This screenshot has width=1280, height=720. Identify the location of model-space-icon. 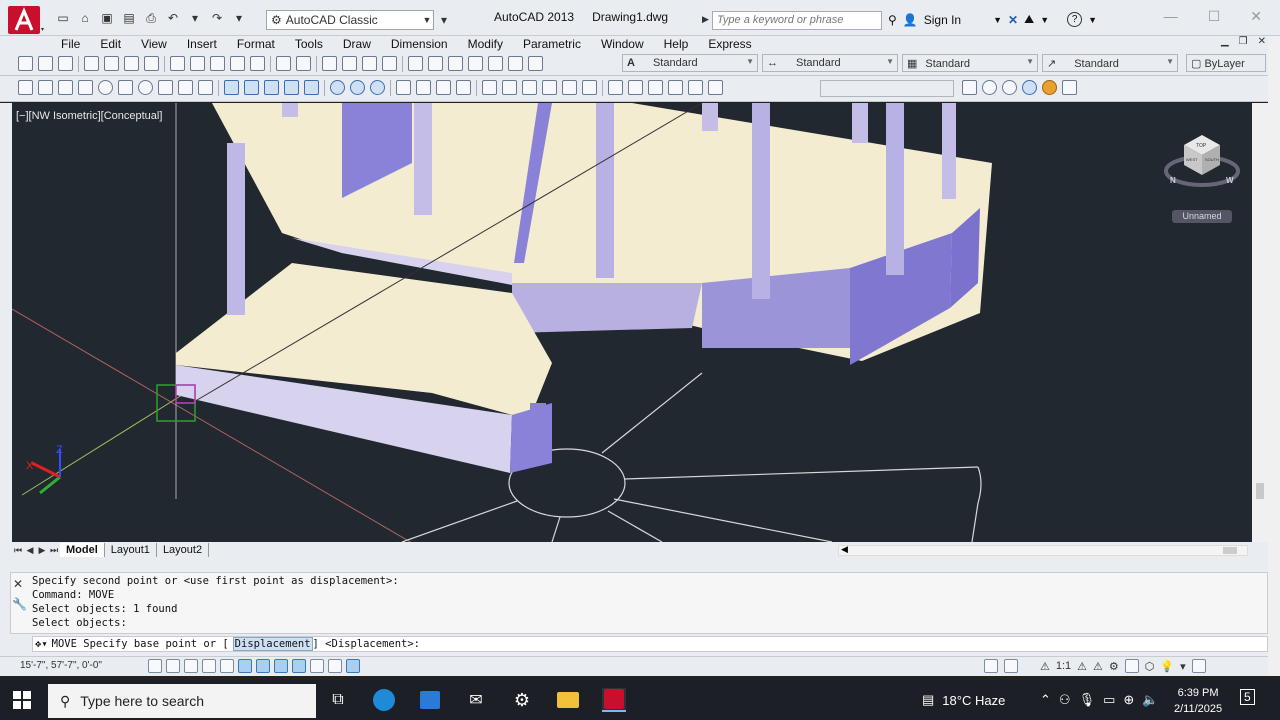
(991, 666).